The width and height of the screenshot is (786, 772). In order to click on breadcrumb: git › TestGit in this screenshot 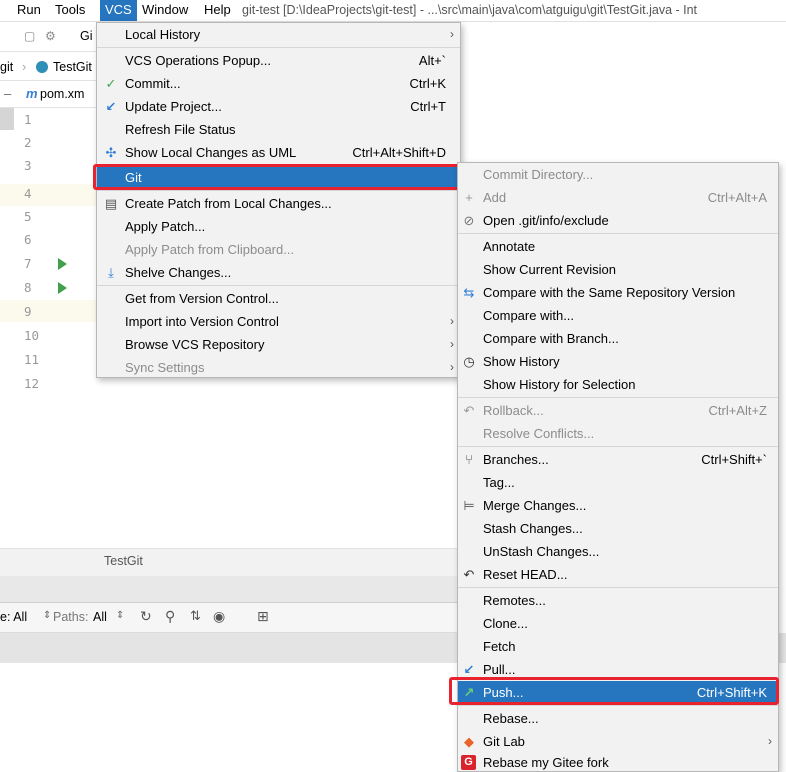, I will do `click(50, 67)`.